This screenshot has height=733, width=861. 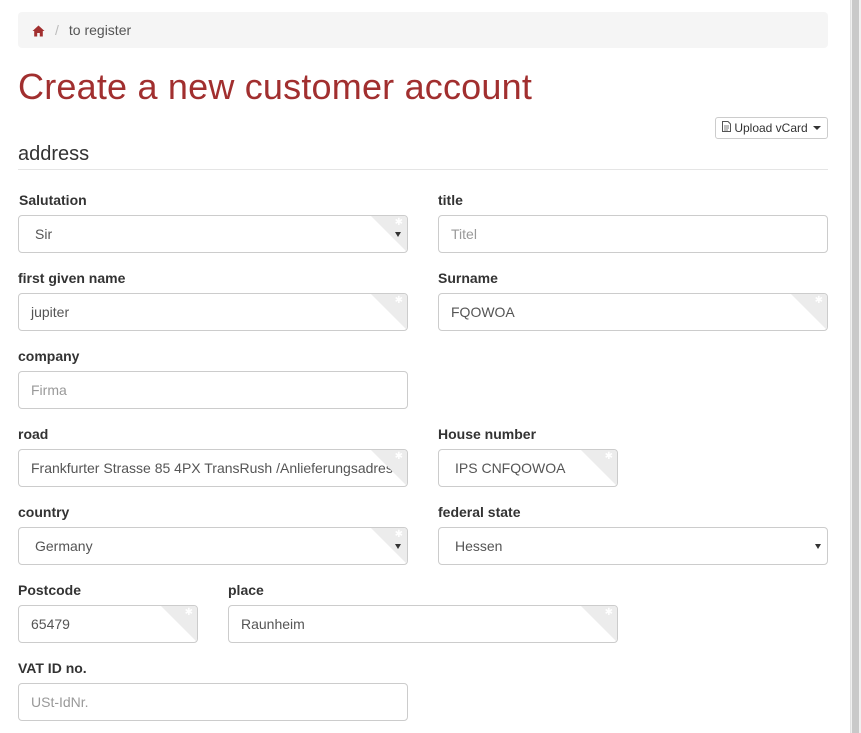 What do you see at coordinates (423, 156) in the screenshot?
I see `section-legend: address` at bounding box center [423, 156].